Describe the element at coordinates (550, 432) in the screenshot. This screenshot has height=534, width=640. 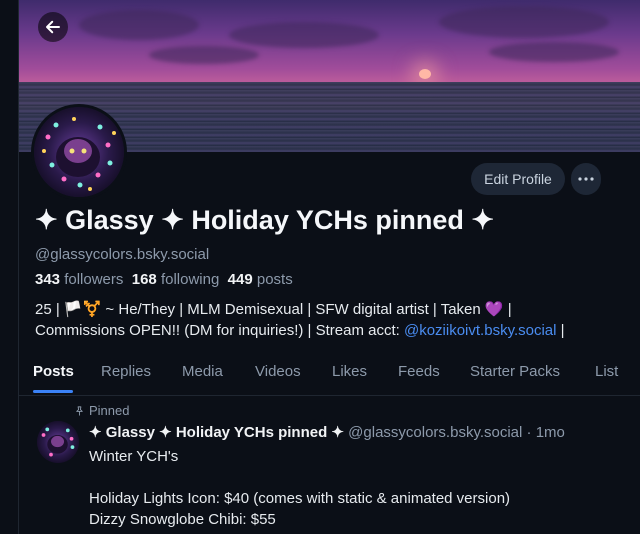
I see `post-timestamp: 1mo` at that location.